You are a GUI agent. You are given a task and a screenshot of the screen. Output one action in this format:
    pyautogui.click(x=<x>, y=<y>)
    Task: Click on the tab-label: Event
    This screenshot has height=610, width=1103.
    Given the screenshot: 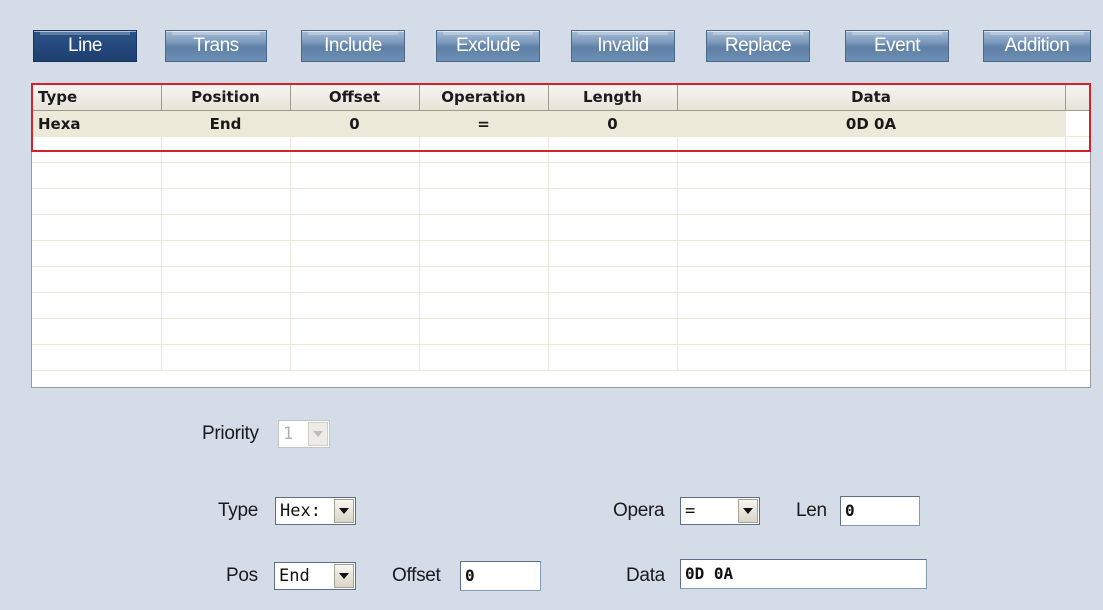 What is the action you would take?
    pyautogui.click(x=897, y=45)
    